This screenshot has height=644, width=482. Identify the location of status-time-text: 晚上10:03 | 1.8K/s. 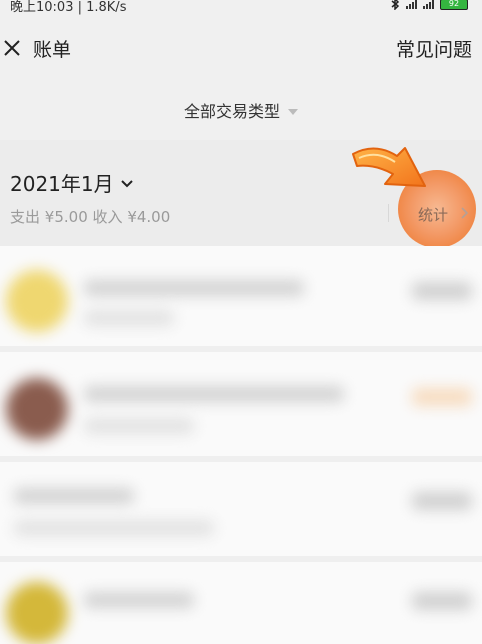
(68, 7).